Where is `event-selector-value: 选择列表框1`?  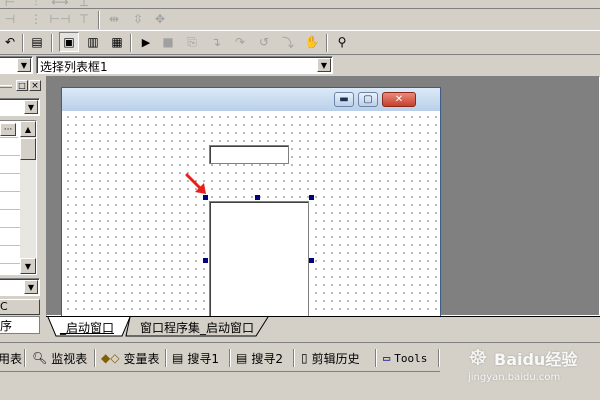
event-selector-value: 选择列表框1 is located at coordinates (74, 67).